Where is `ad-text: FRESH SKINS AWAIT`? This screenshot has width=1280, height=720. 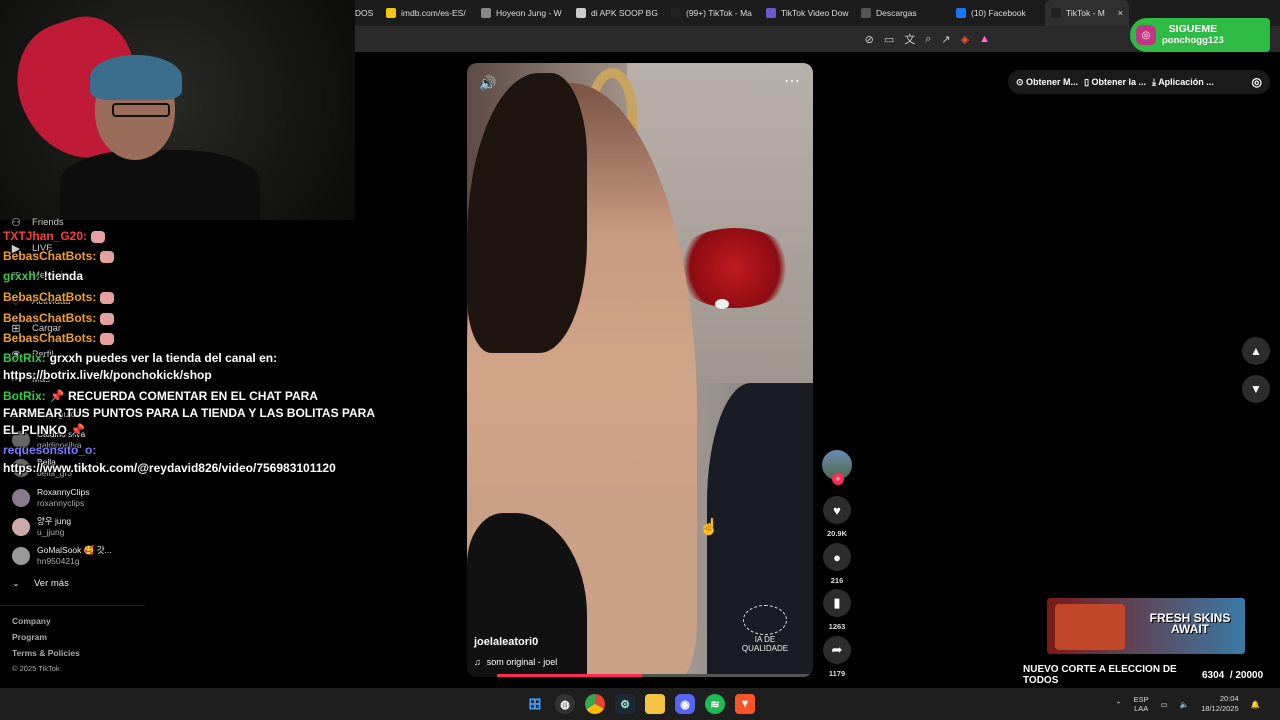 ad-text: FRESH SKINS AWAIT is located at coordinates (1190, 623).